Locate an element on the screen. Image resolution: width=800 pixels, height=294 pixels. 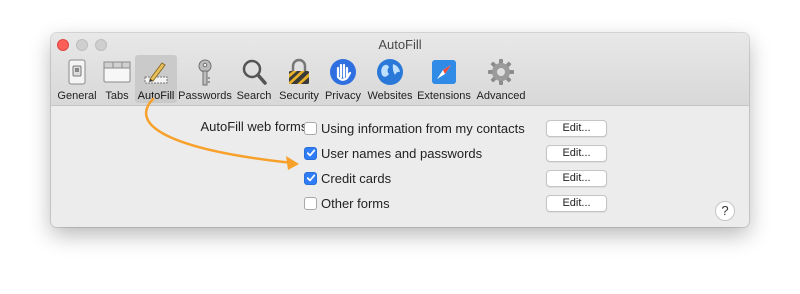
option-other-forms: Other forms is located at coordinates (347, 203).